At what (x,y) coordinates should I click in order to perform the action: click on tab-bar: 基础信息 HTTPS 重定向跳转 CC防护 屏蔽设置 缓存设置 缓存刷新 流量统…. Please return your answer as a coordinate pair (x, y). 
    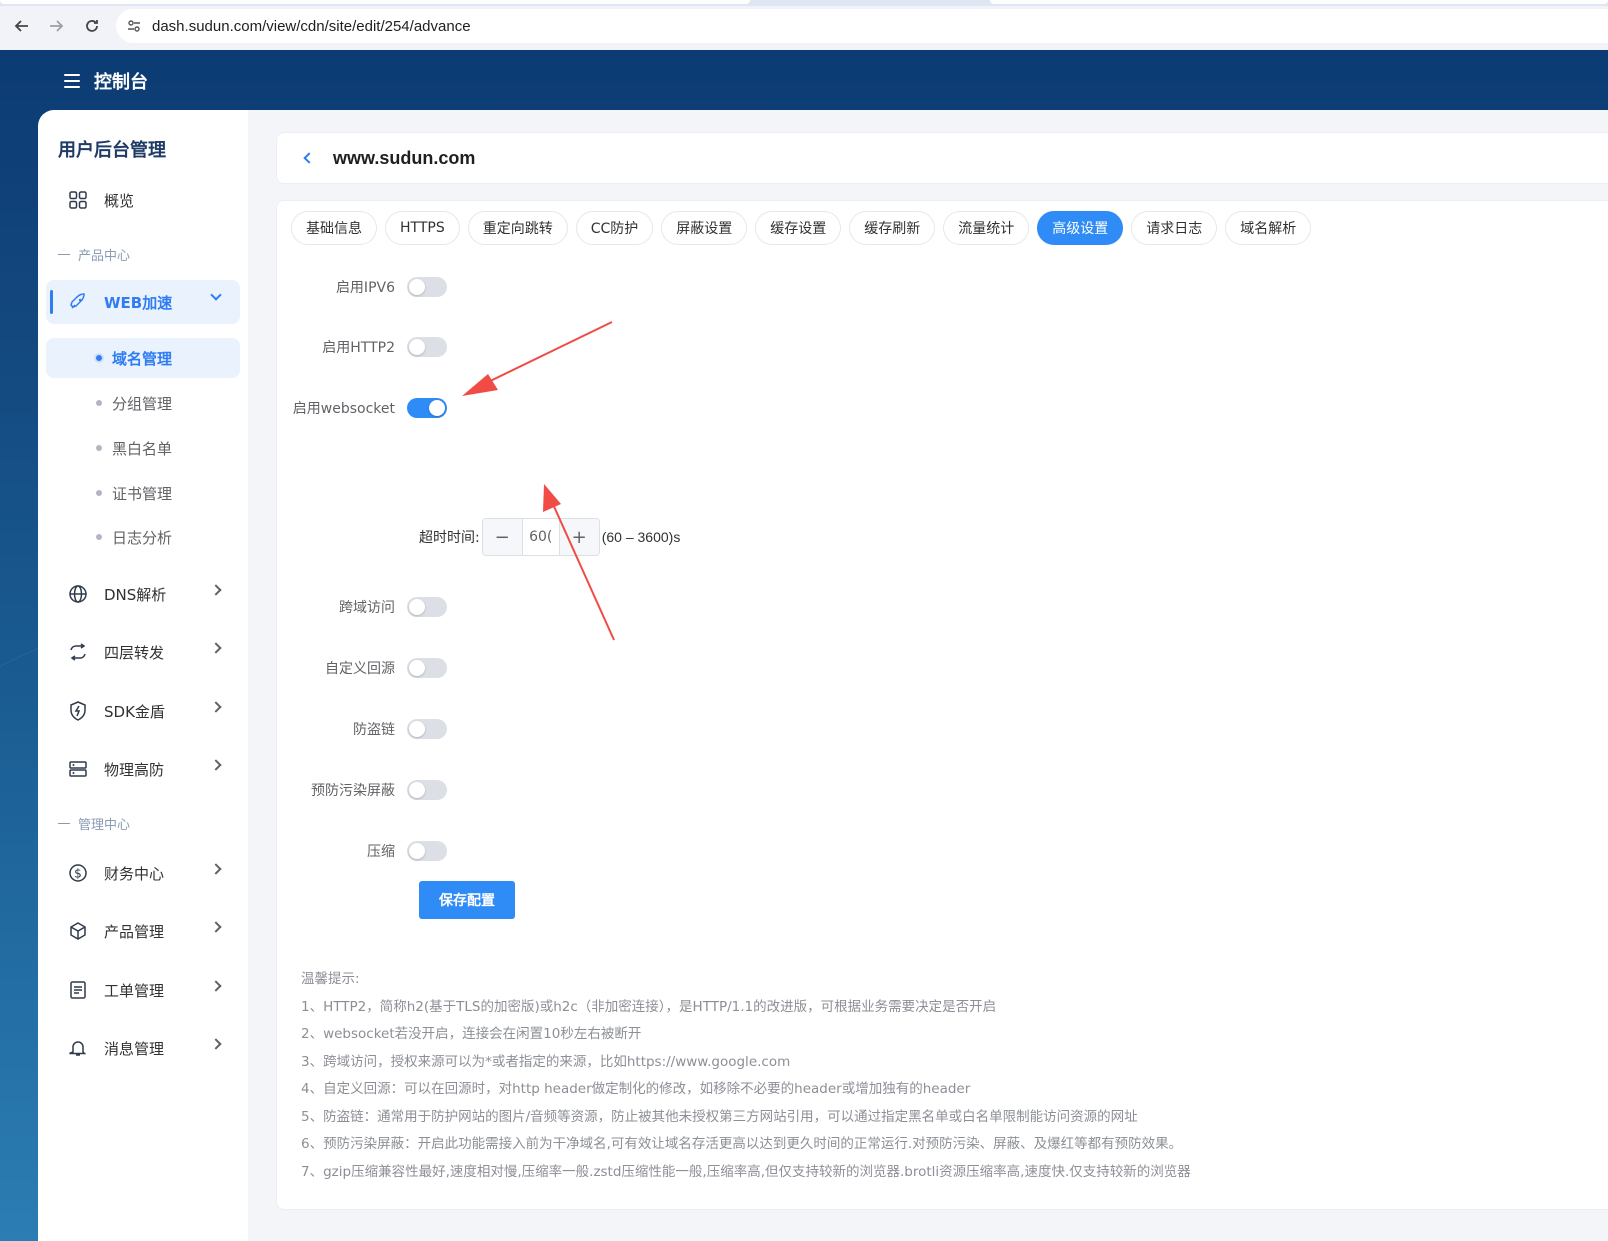
    Looking at the image, I should click on (801, 228).